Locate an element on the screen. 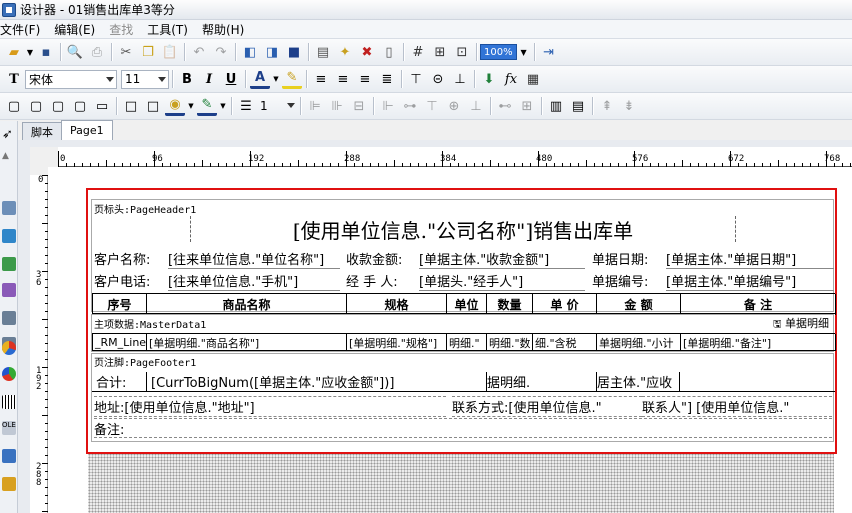 This screenshot has height=513, width=852. cut-icon: ✂ is located at coordinates (126, 52).